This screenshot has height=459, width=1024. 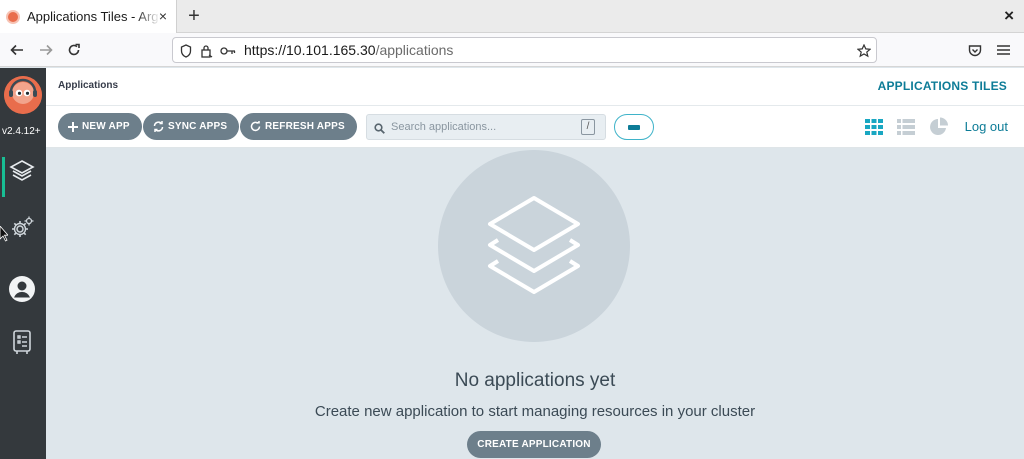 I want to click on window-close-button: ×, so click(x=1009, y=16).